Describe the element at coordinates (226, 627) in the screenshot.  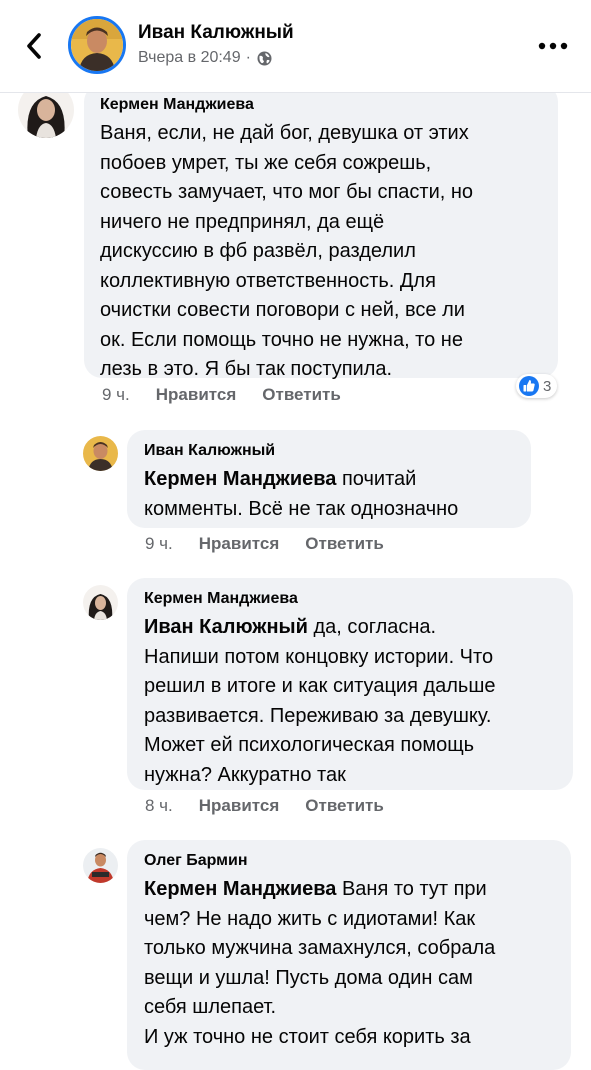
I see `mention-link: Иван Калюжный` at that location.